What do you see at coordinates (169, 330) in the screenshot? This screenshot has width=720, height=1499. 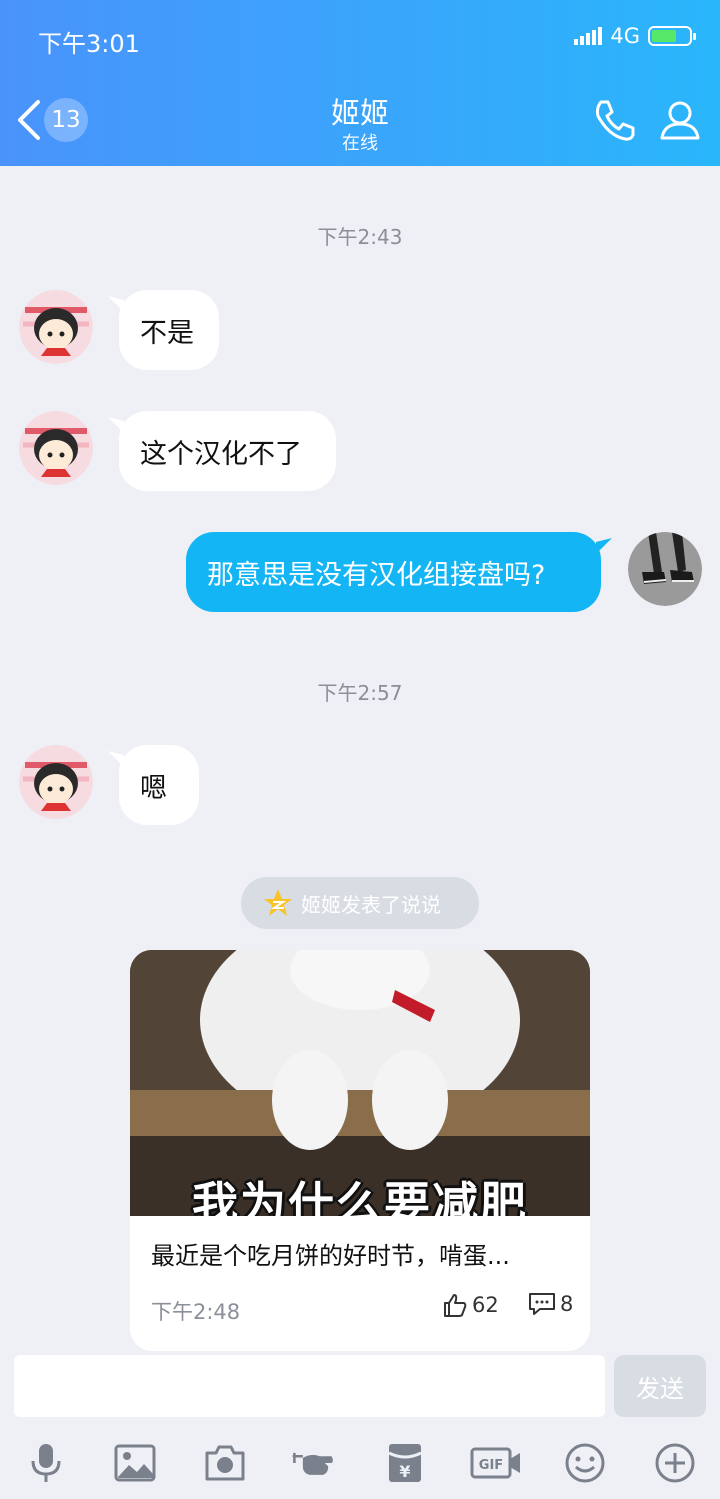 I see `message-bubble-incoming: 不是` at bounding box center [169, 330].